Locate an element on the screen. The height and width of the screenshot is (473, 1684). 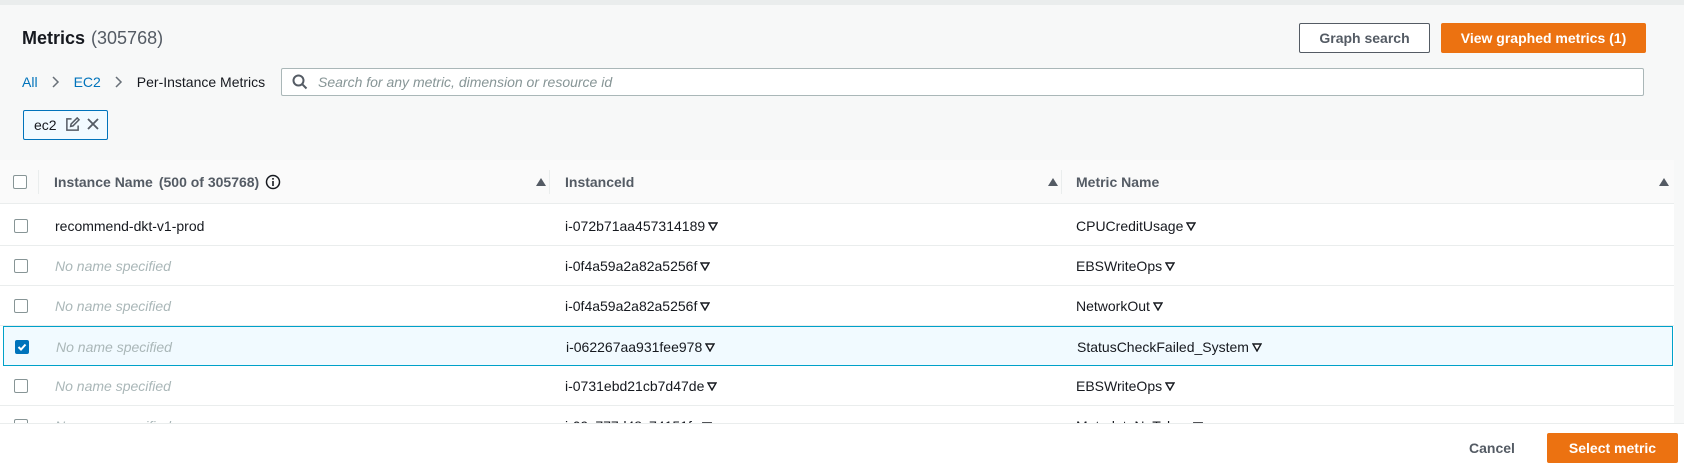
metric-name-cell: NetworkOut is located at coordinates (1119, 306).